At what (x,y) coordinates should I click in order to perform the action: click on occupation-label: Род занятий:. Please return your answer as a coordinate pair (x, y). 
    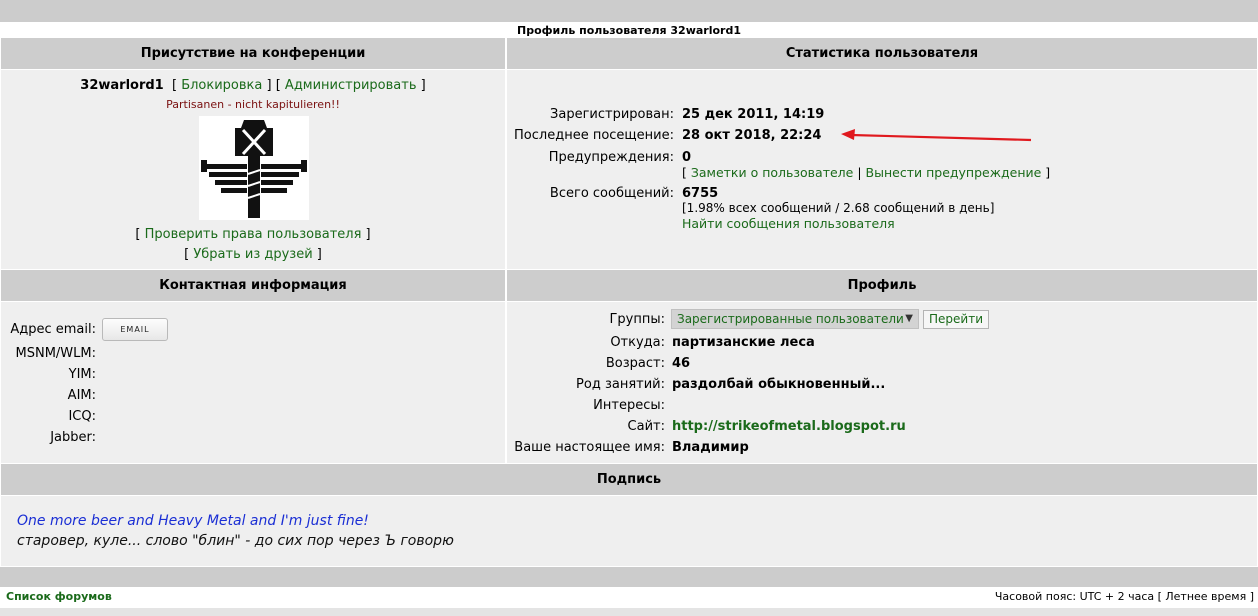
    Looking at the image, I should click on (620, 384).